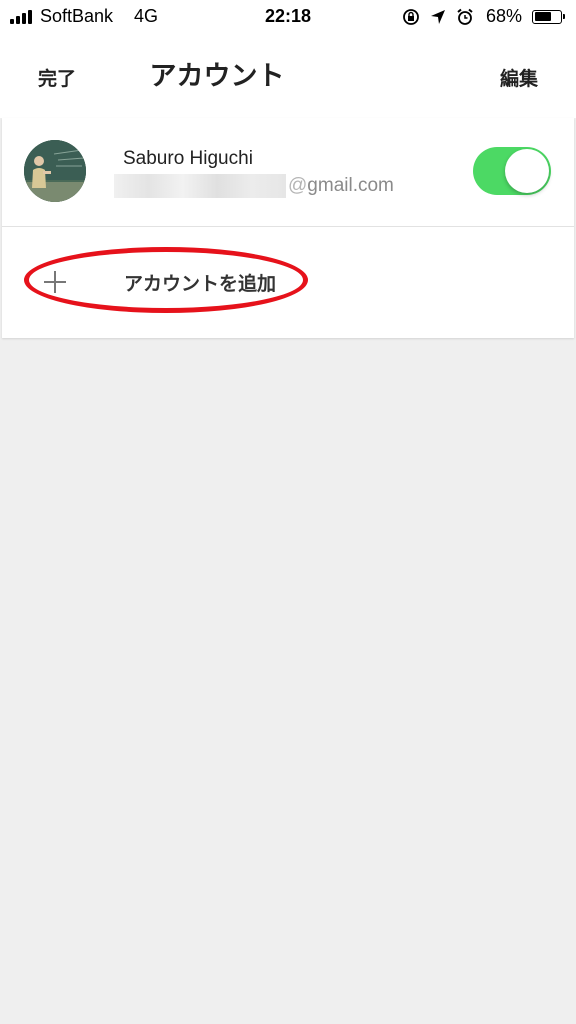  What do you see at coordinates (411, 16) in the screenshot?
I see `orientation-lock-icon` at bounding box center [411, 16].